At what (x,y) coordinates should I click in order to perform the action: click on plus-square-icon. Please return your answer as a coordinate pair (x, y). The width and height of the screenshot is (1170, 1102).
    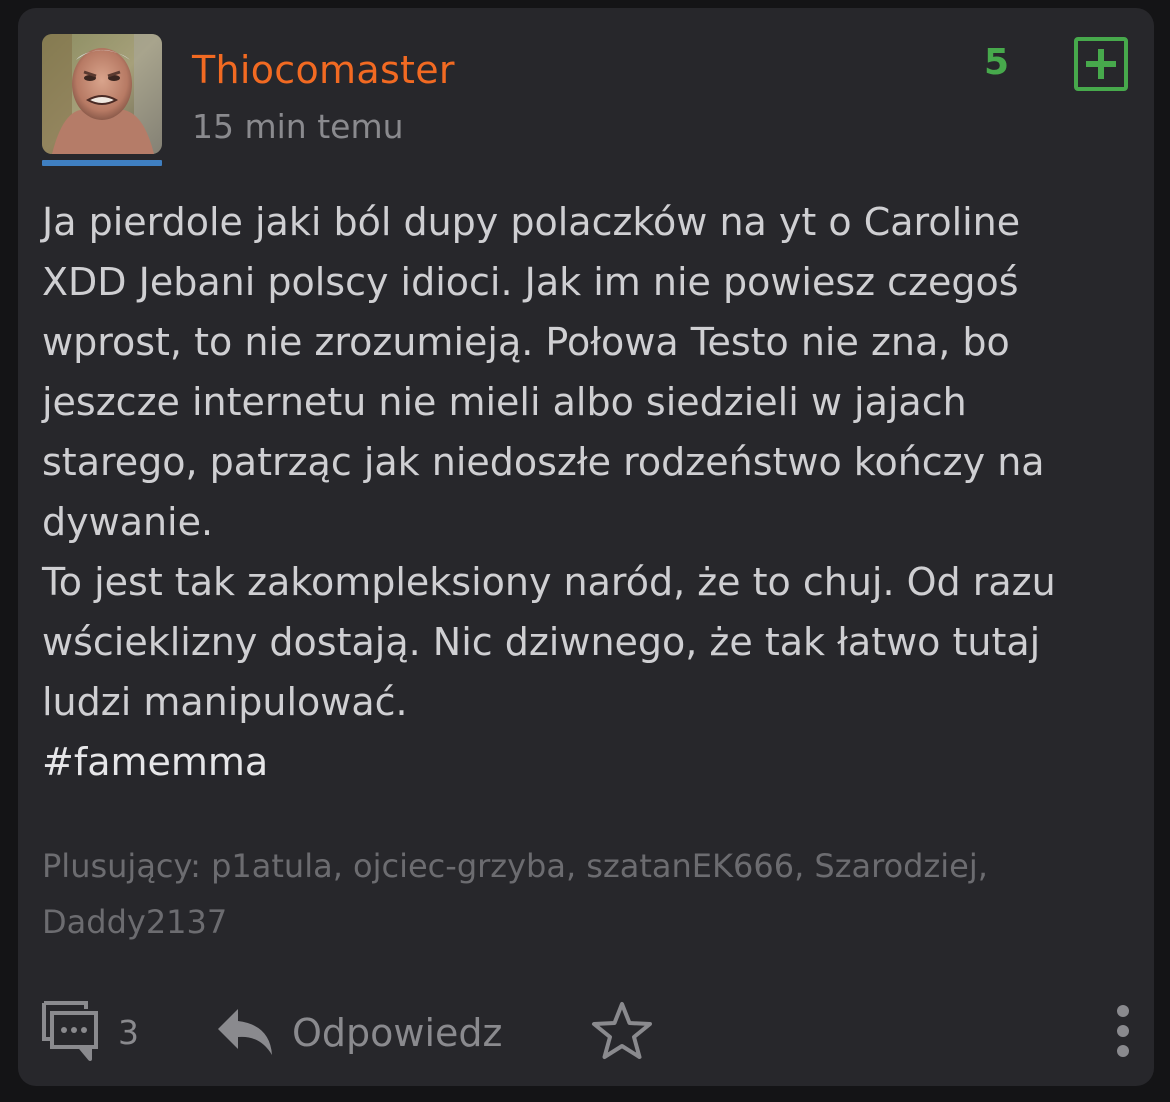
    Looking at the image, I should click on (1101, 64).